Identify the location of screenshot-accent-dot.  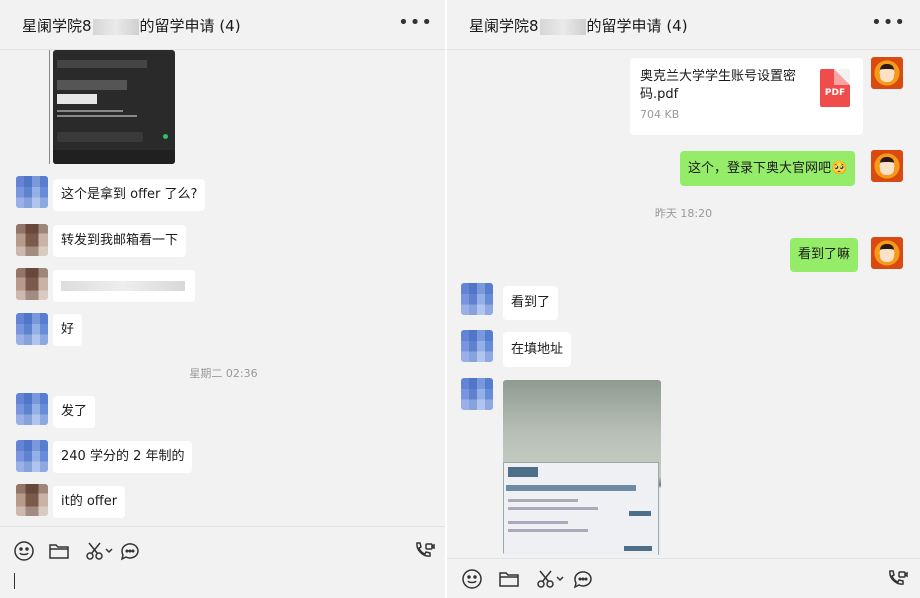
(165, 136).